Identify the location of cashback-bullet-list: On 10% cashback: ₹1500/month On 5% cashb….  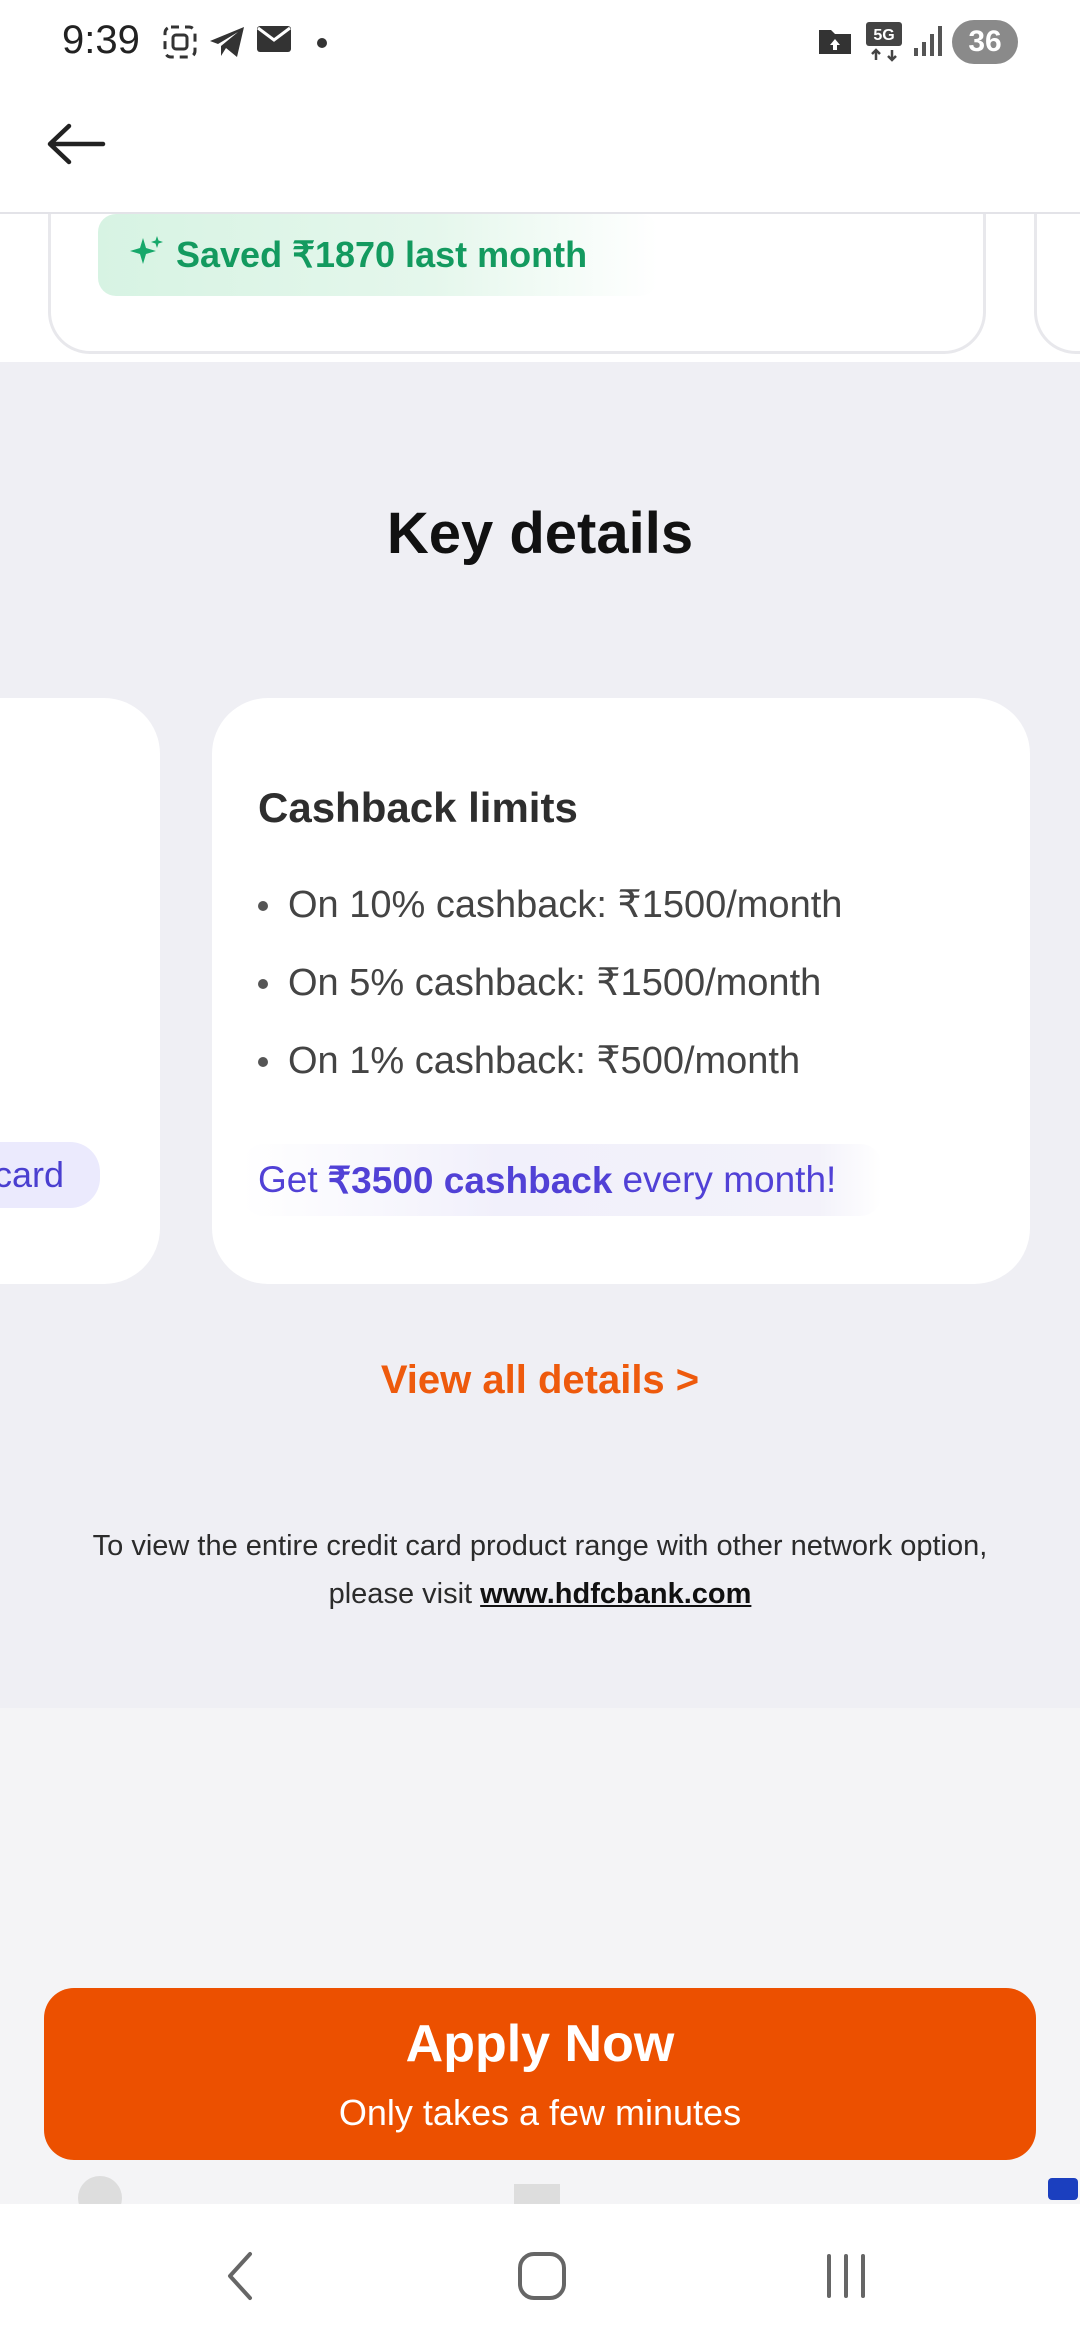
(550, 999).